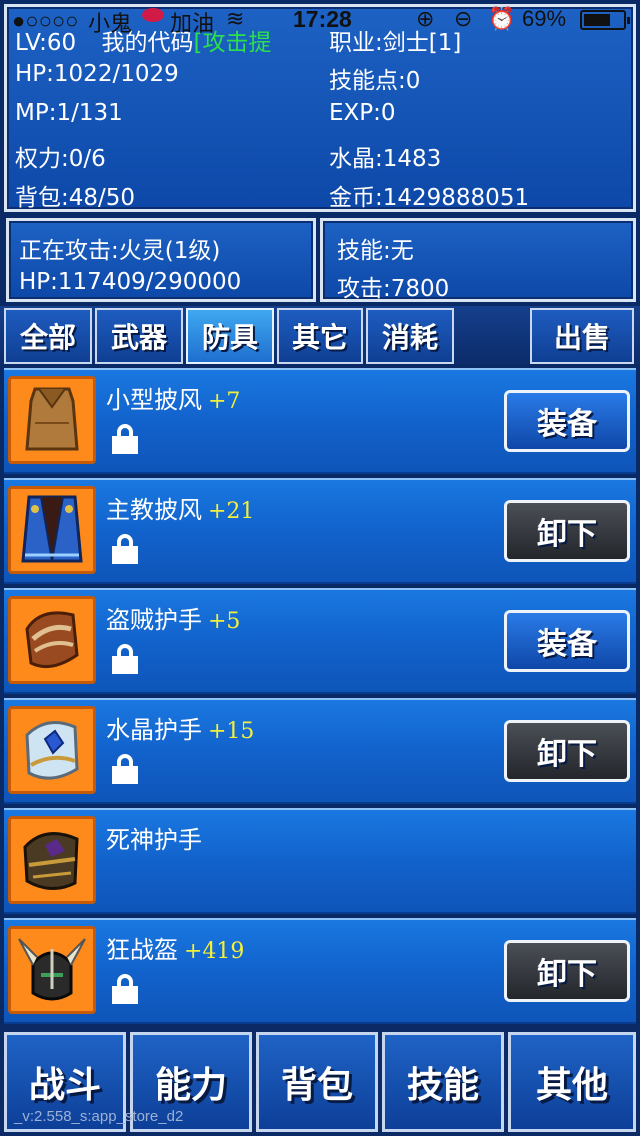 The image size is (640, 1136). What do you see at coordinates (224, 621) in the screenshot?
I see `item-bonus: +5` at bounding box center [224, 621].